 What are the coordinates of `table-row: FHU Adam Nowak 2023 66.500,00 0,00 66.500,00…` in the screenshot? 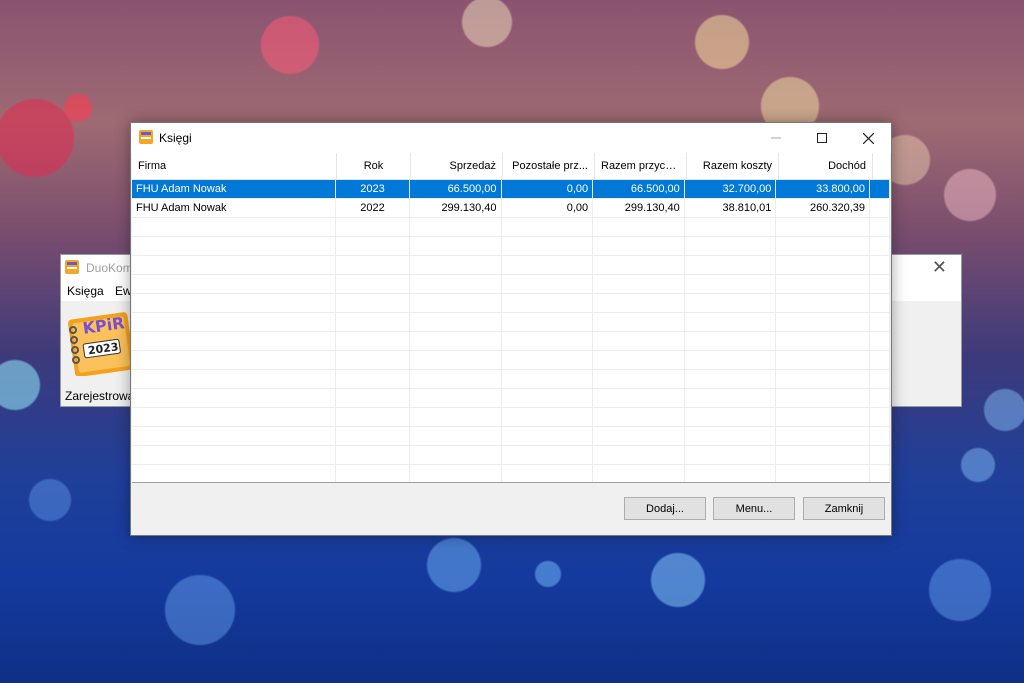 It's located at (511, 189).